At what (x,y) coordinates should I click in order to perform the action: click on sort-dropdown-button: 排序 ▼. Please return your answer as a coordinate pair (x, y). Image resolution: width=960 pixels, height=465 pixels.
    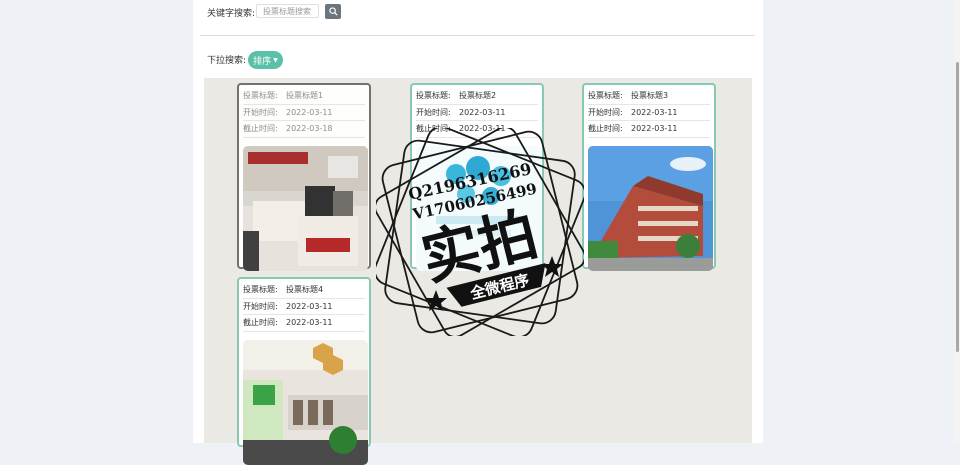
    Looking at the image, I should click on (265, 60).